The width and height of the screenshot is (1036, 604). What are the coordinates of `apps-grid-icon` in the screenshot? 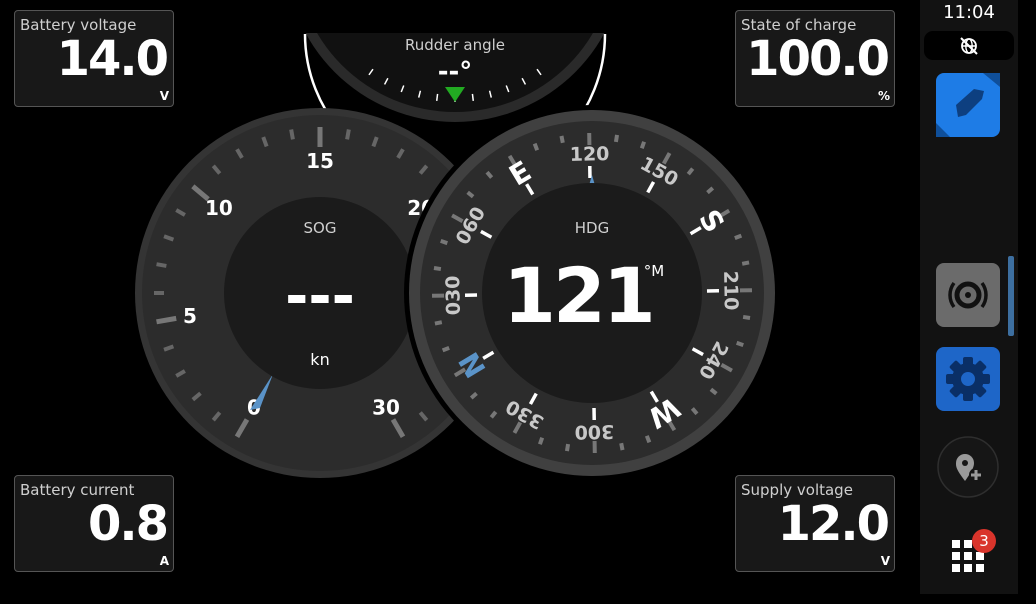 It's located at (968, 556).